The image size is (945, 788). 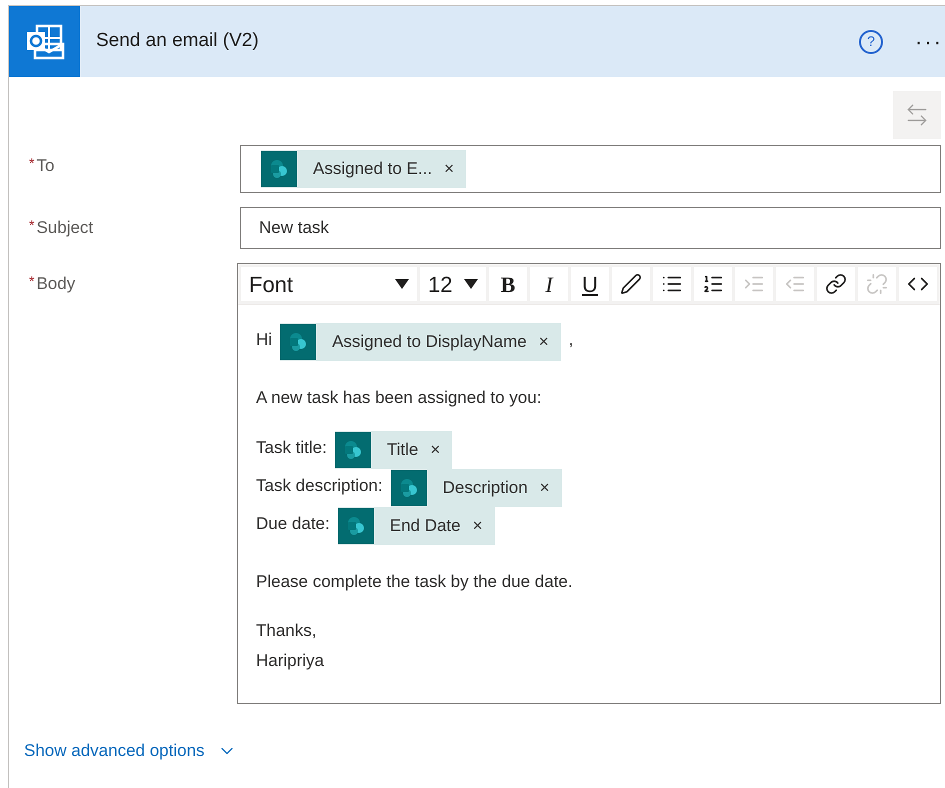 I want to click on token-label: Title, so click(x=402, y=449).